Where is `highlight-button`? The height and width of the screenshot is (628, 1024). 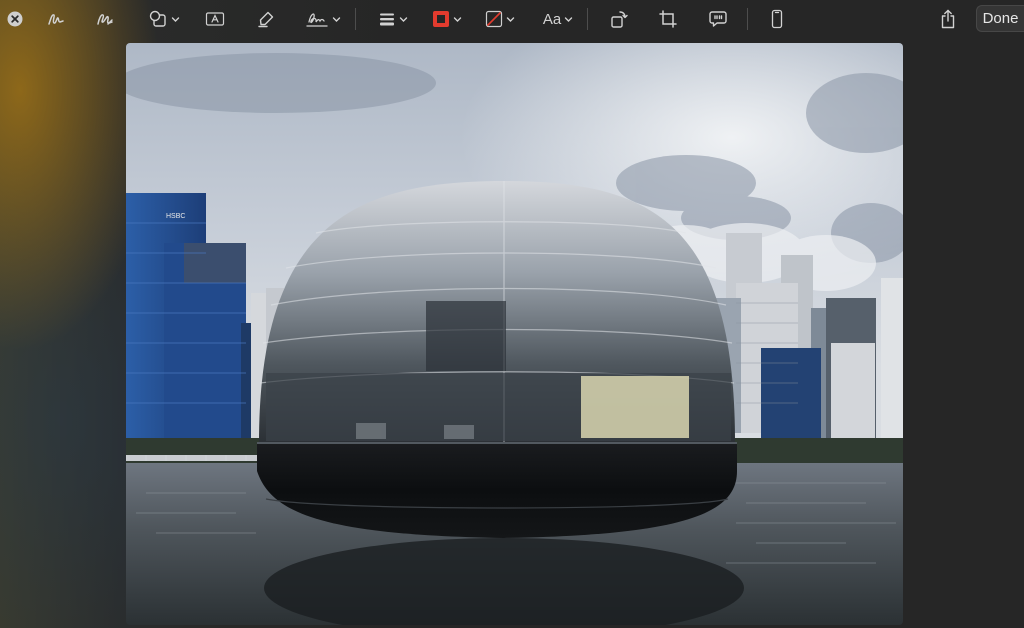 highlight-button is located at coordinates (266, 19).